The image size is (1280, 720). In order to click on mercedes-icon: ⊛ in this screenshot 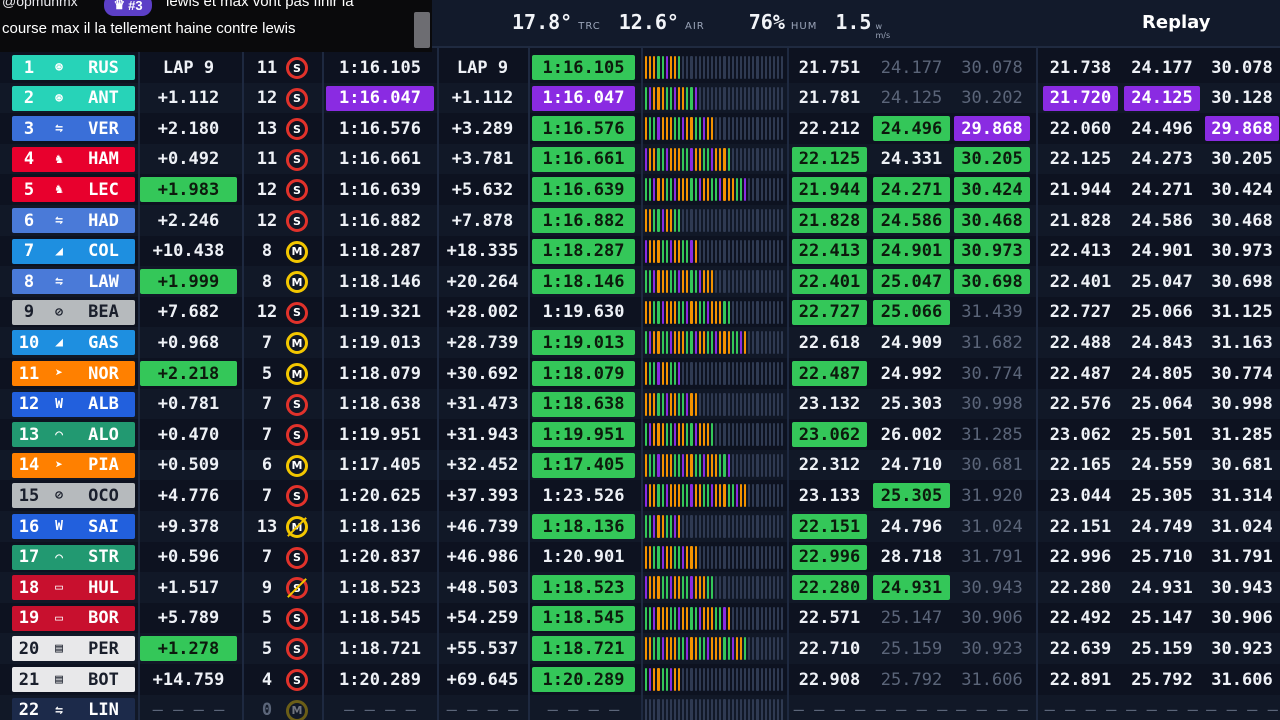, I will do `click(59, 67)`.